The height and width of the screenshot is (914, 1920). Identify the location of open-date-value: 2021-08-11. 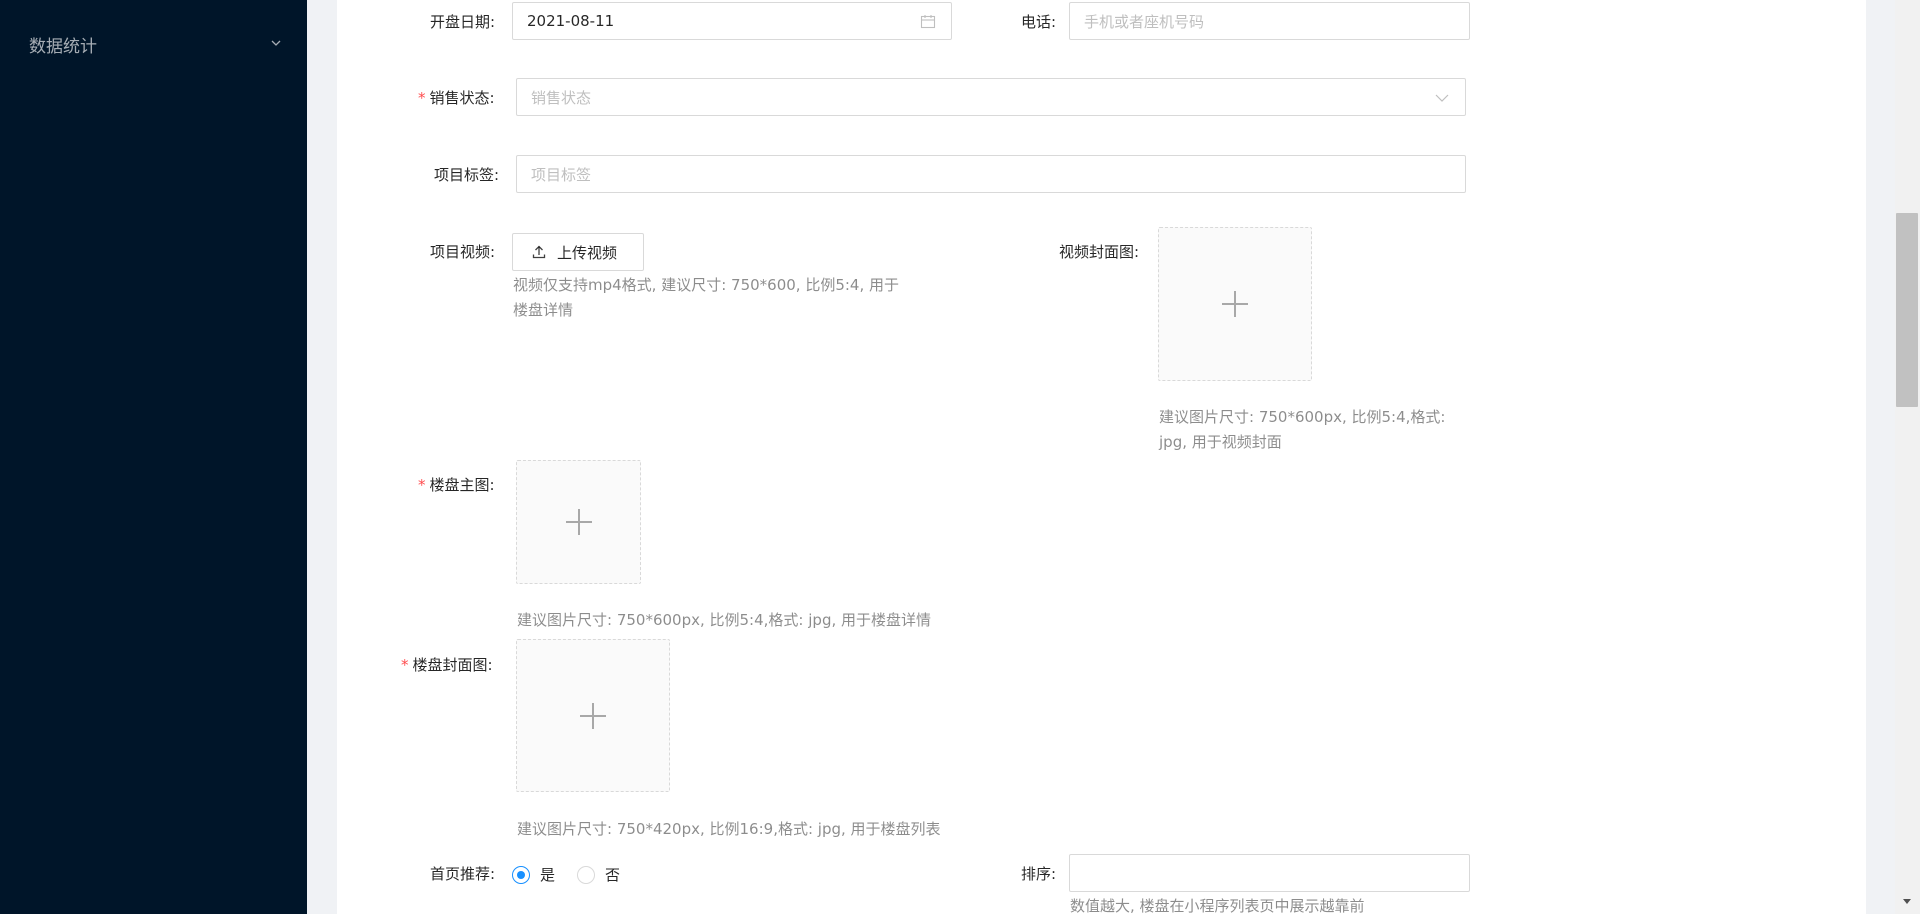
(571, 21).